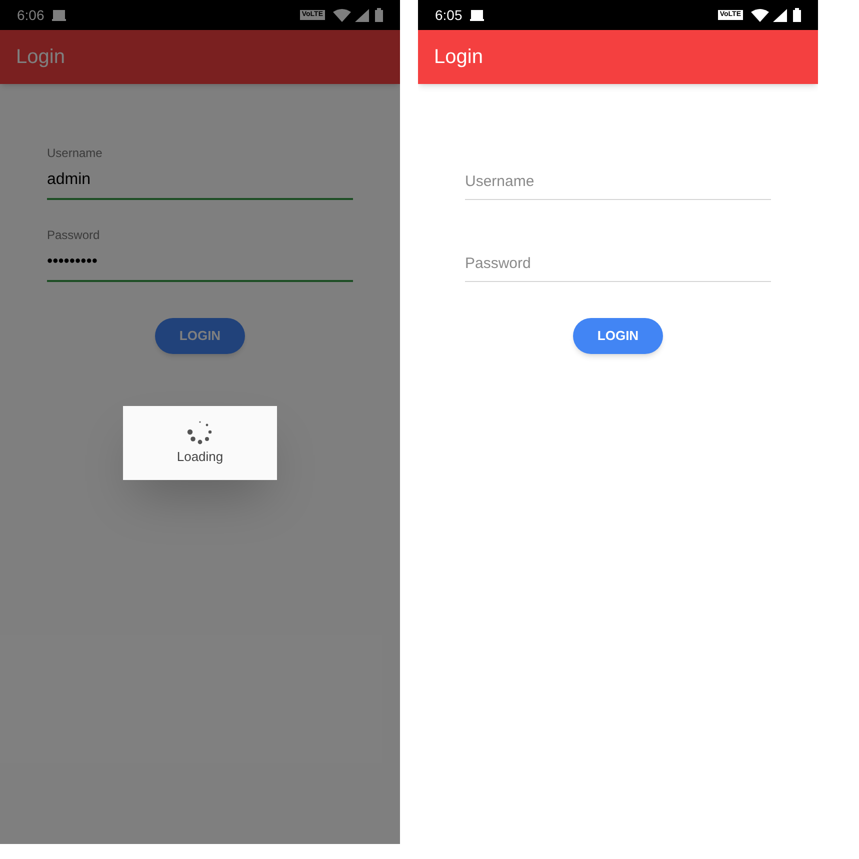 The height and width of the screenshot is (859, 859). Describe the element at coordinates (618, 170) in the screenshot. I see `text-field: Username` at that location.